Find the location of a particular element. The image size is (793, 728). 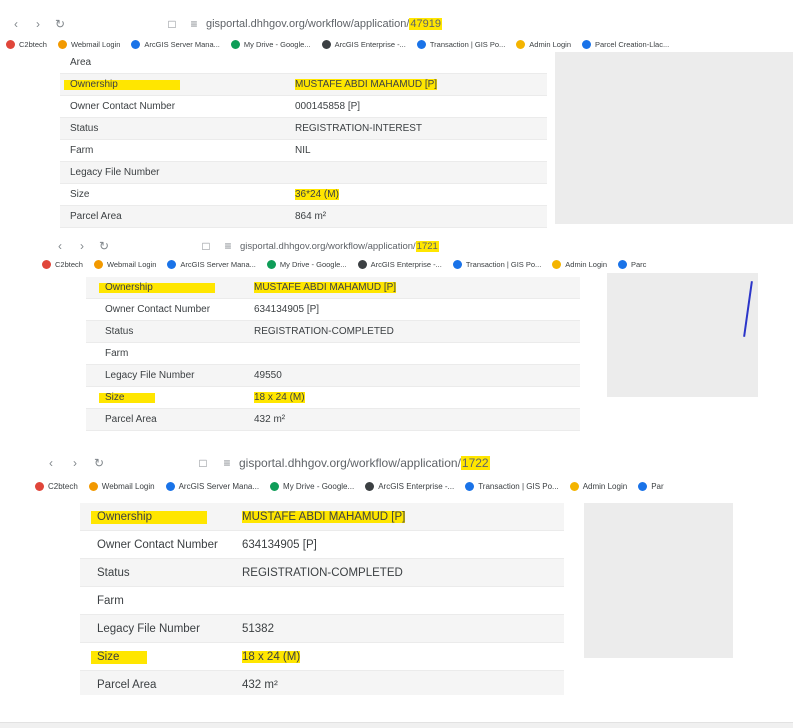

table-row: Legacy File Number 51382 is located at coordinates (322, 629).